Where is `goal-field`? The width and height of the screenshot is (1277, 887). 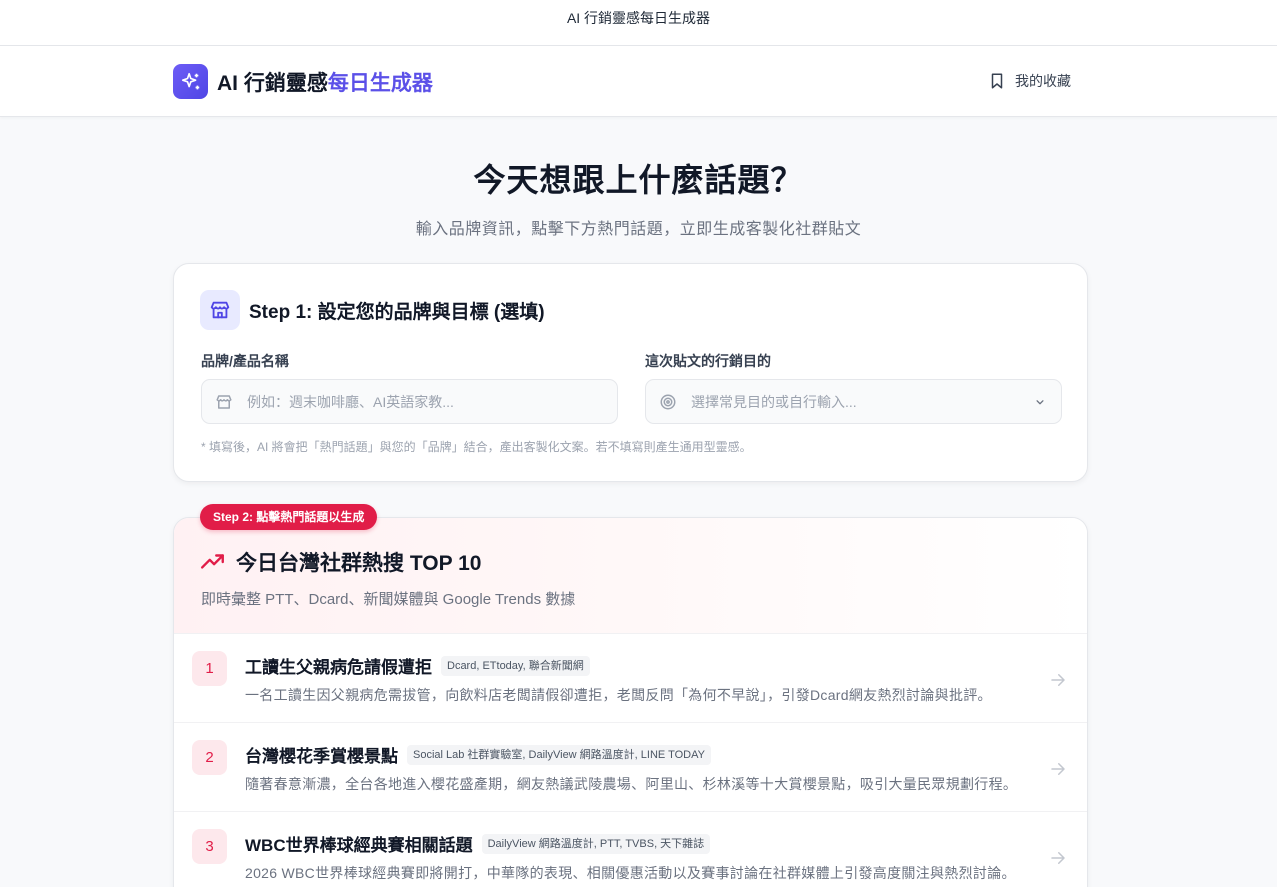
goal-field is located at coordinates (853, 401).